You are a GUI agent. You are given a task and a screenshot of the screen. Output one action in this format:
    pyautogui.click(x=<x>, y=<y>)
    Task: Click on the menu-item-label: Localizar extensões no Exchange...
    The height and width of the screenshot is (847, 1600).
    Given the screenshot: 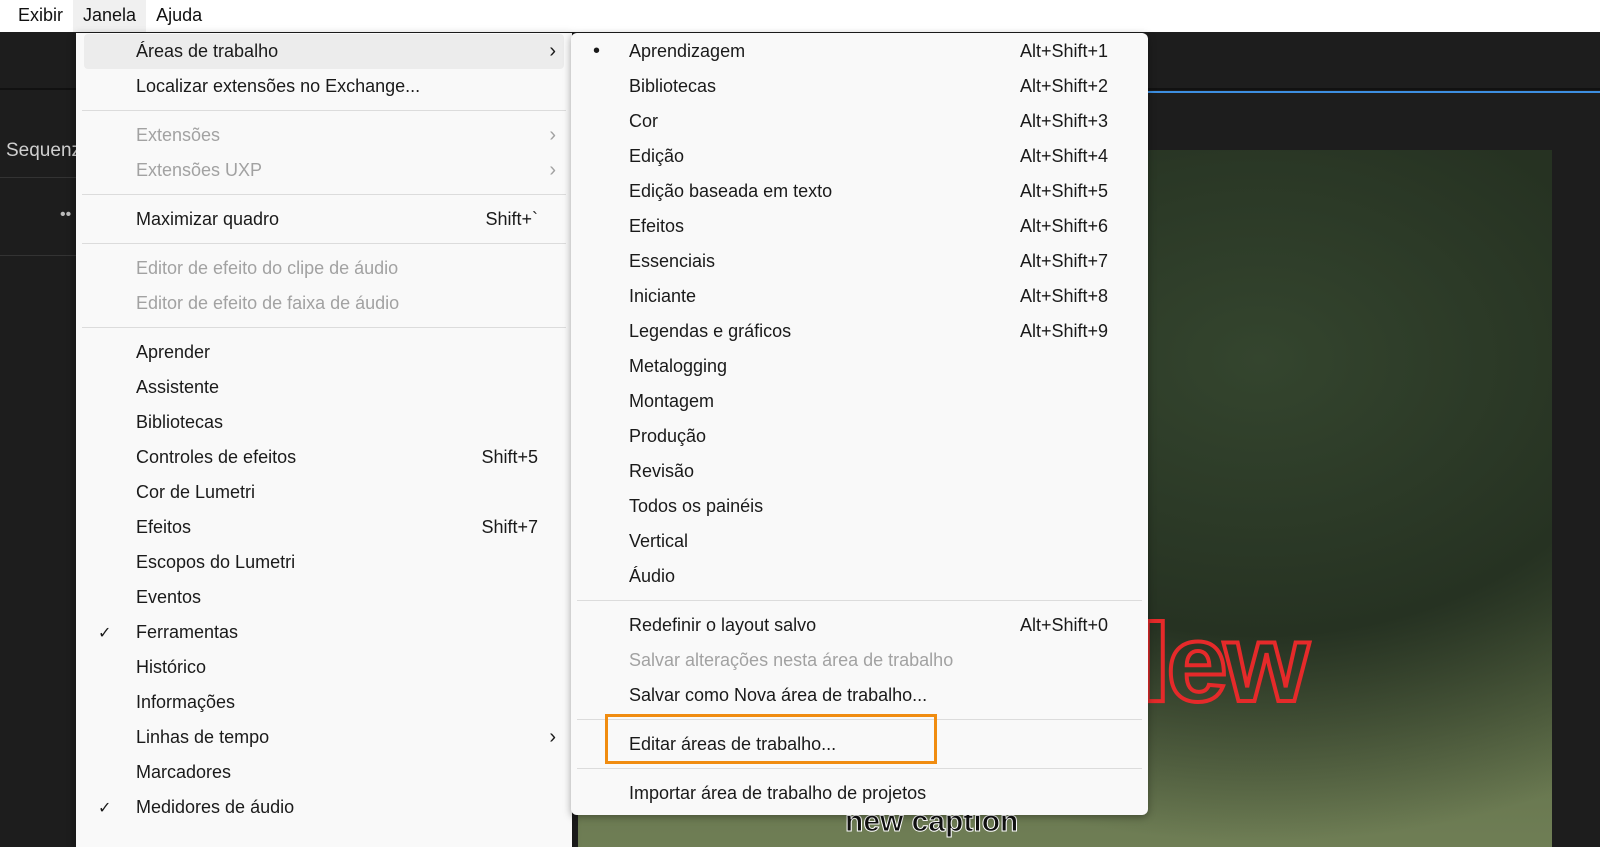 What is the action you would take?
    pyautogui.click(x=278, y=86)
    